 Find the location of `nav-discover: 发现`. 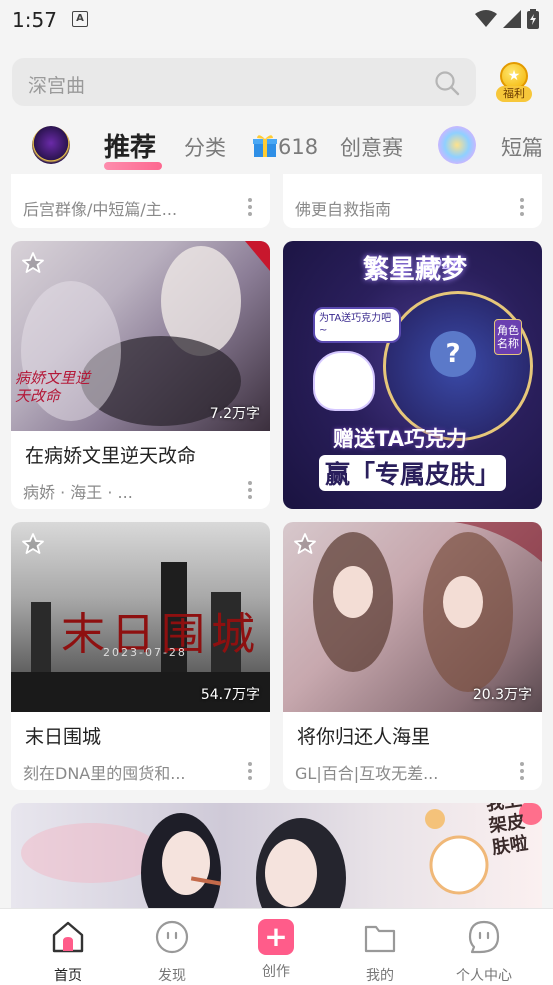

nav-discover: 发现 is located at coordinates (172, 952).